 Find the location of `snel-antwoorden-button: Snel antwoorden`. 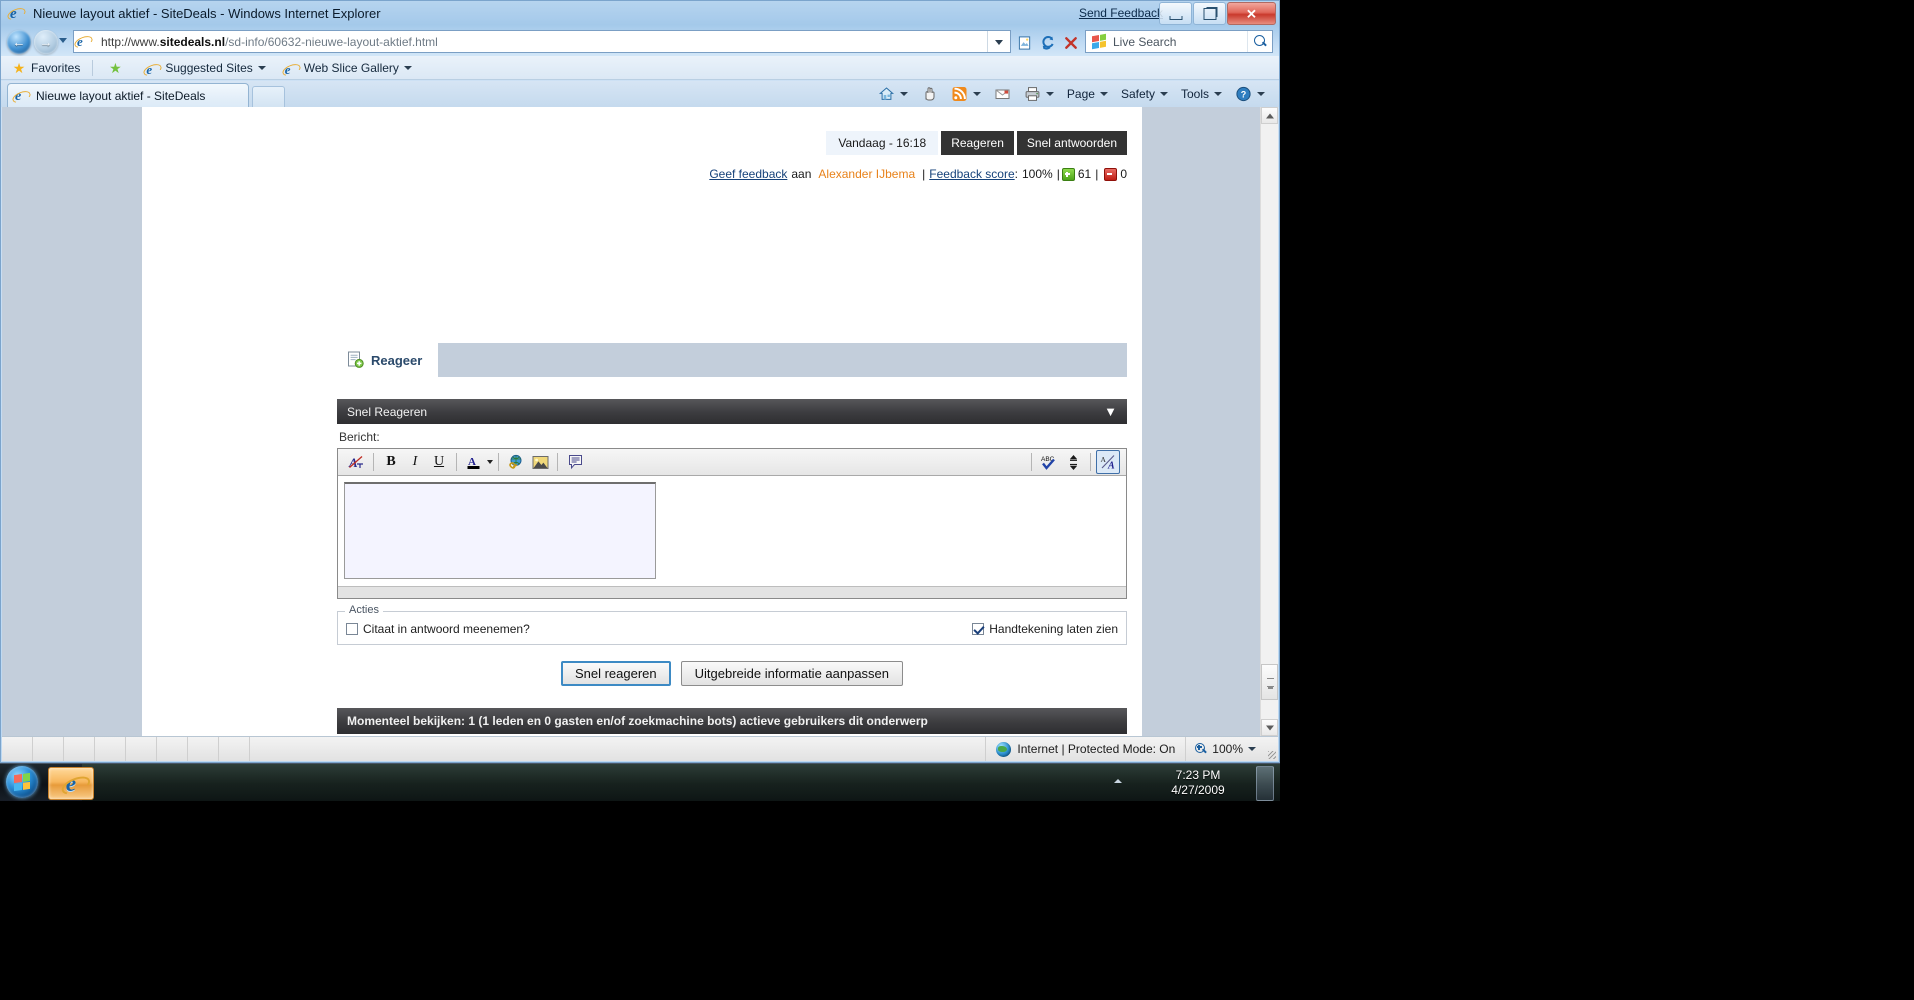

snel-antwoorden-button: Snel antwoorden is located at coordinates (1071, 143).